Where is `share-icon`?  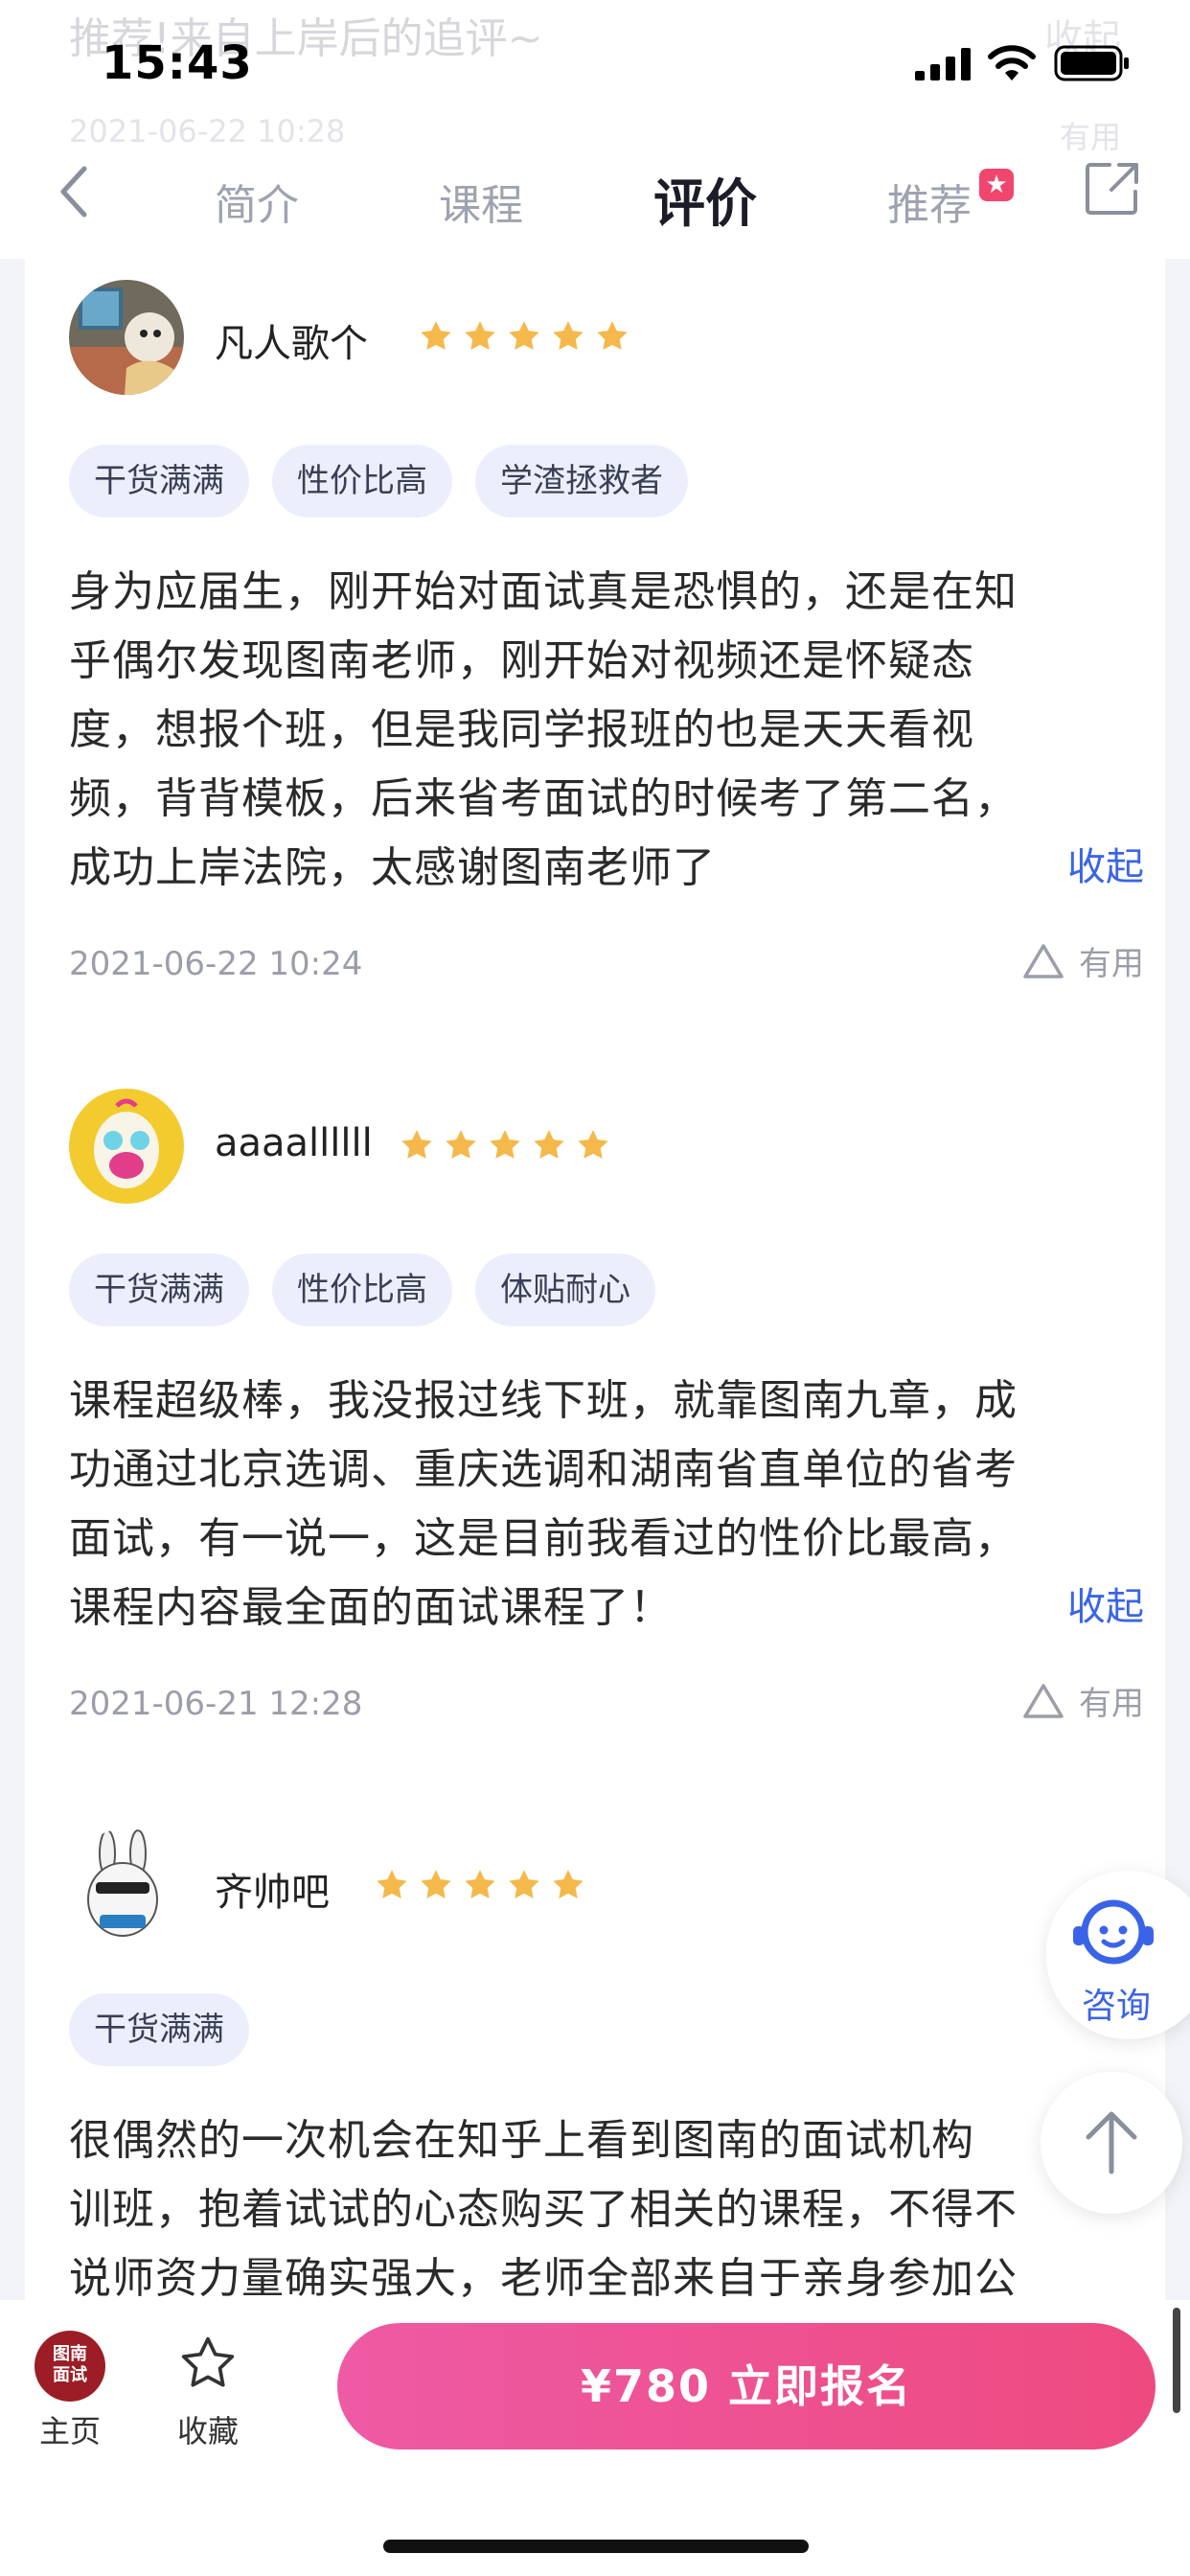 share-icon is located at coordinates (1112, 189).